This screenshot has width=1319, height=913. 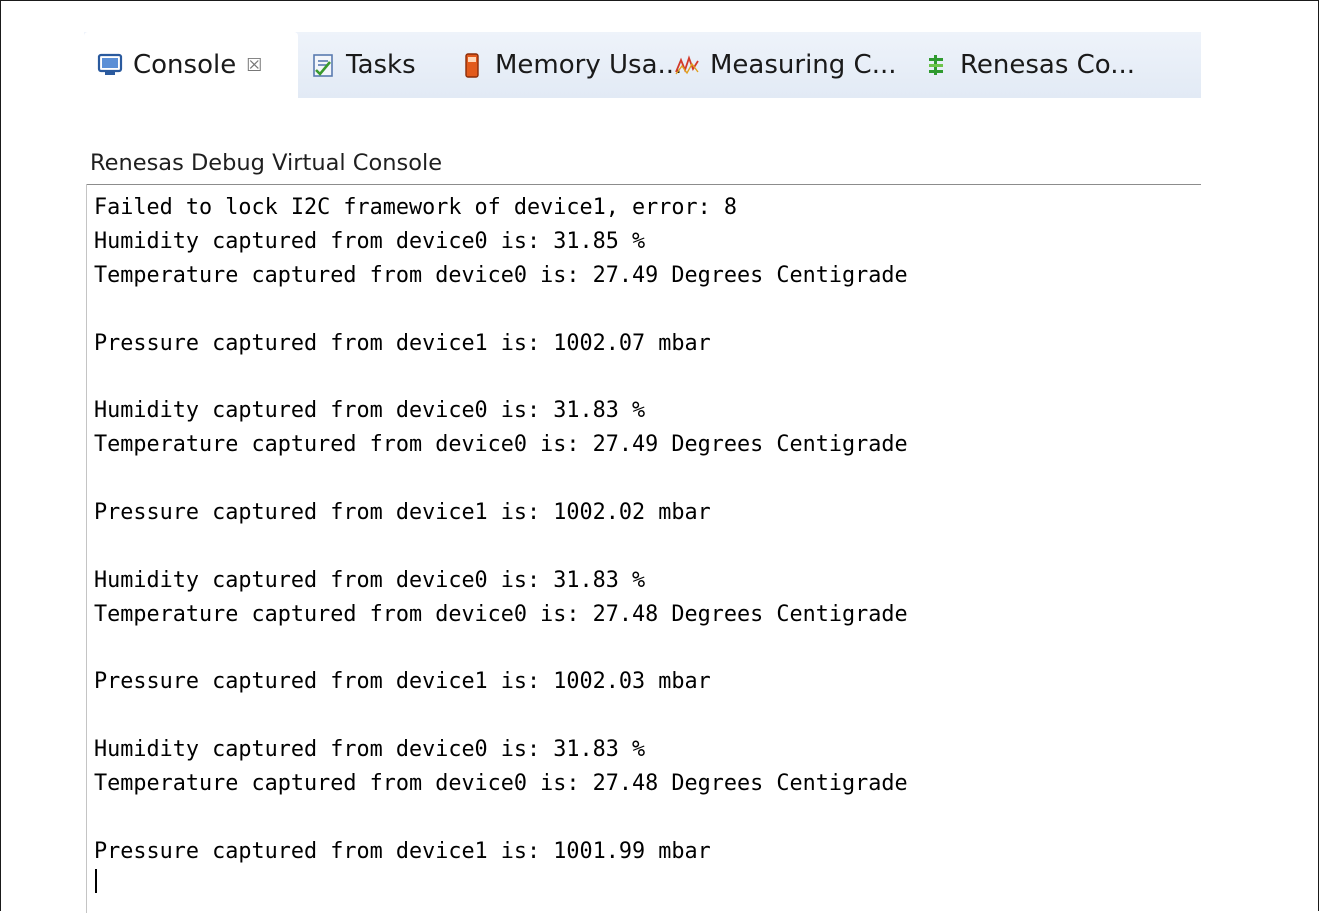 What do you see at coordinates (185, 65) in the screenshot?
I see `tab-label: Console` at bounding box center [185, 65].